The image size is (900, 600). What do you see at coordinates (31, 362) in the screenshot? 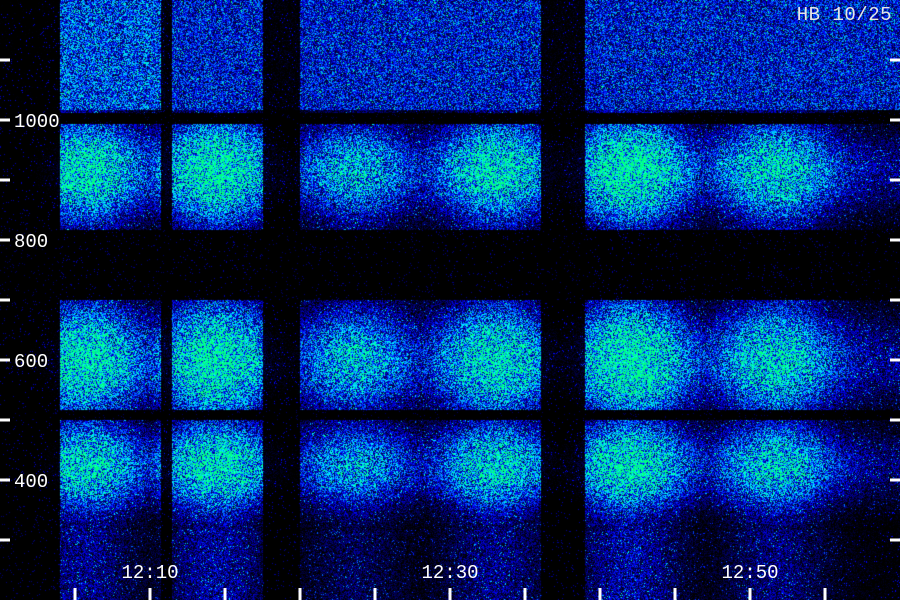
I see `y-tick-label: 600` at bounding box center [31, 362].